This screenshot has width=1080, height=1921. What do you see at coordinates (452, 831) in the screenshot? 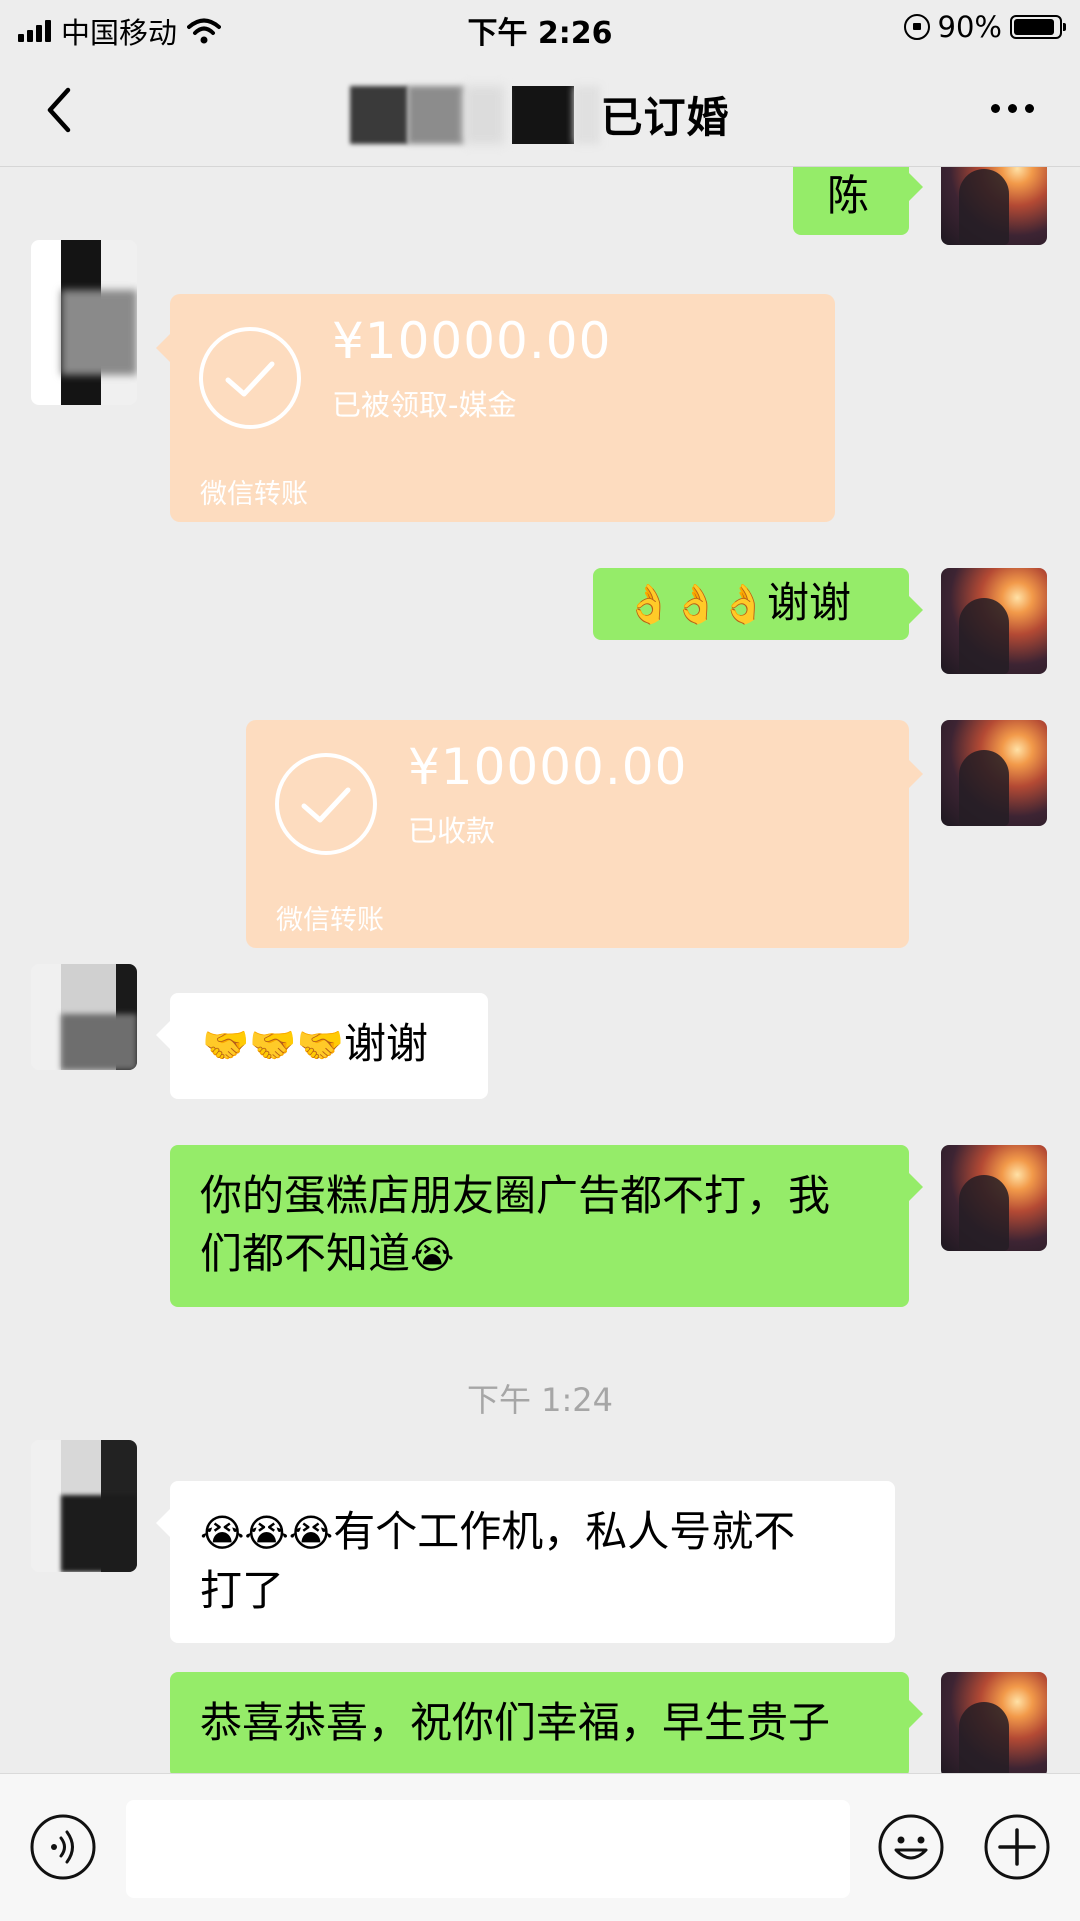
I see `transfer-status: 已收款` at bounding box center [452, 831].